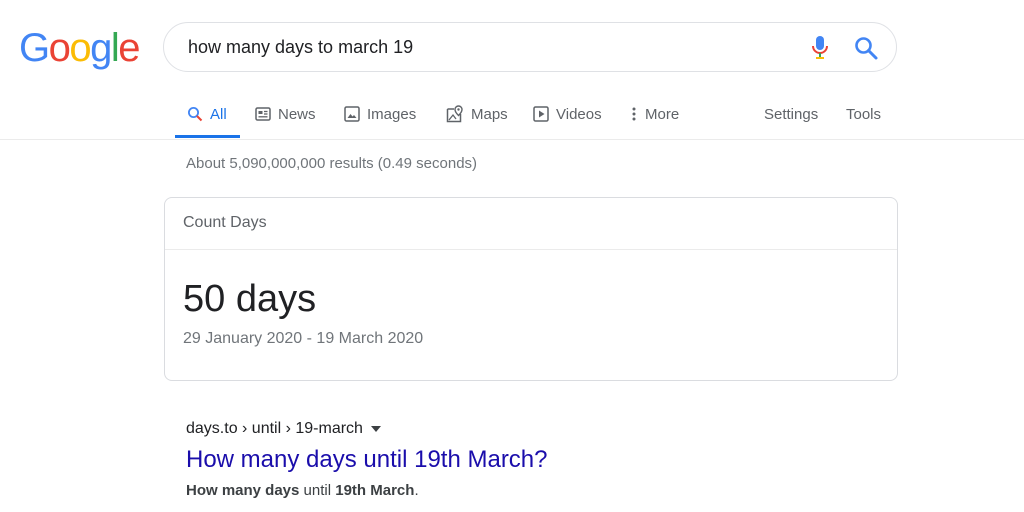  Describe the element at coordinates (115, 48) in the screenshot. I see `logo-letter: l` at that location.